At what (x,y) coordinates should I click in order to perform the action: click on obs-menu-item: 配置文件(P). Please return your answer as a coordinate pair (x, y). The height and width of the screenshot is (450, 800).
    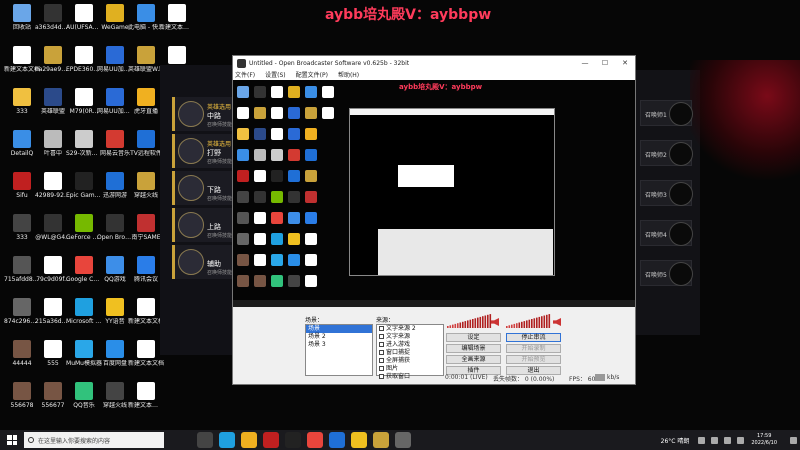
    Looking at the image, I should click on (312, 75).